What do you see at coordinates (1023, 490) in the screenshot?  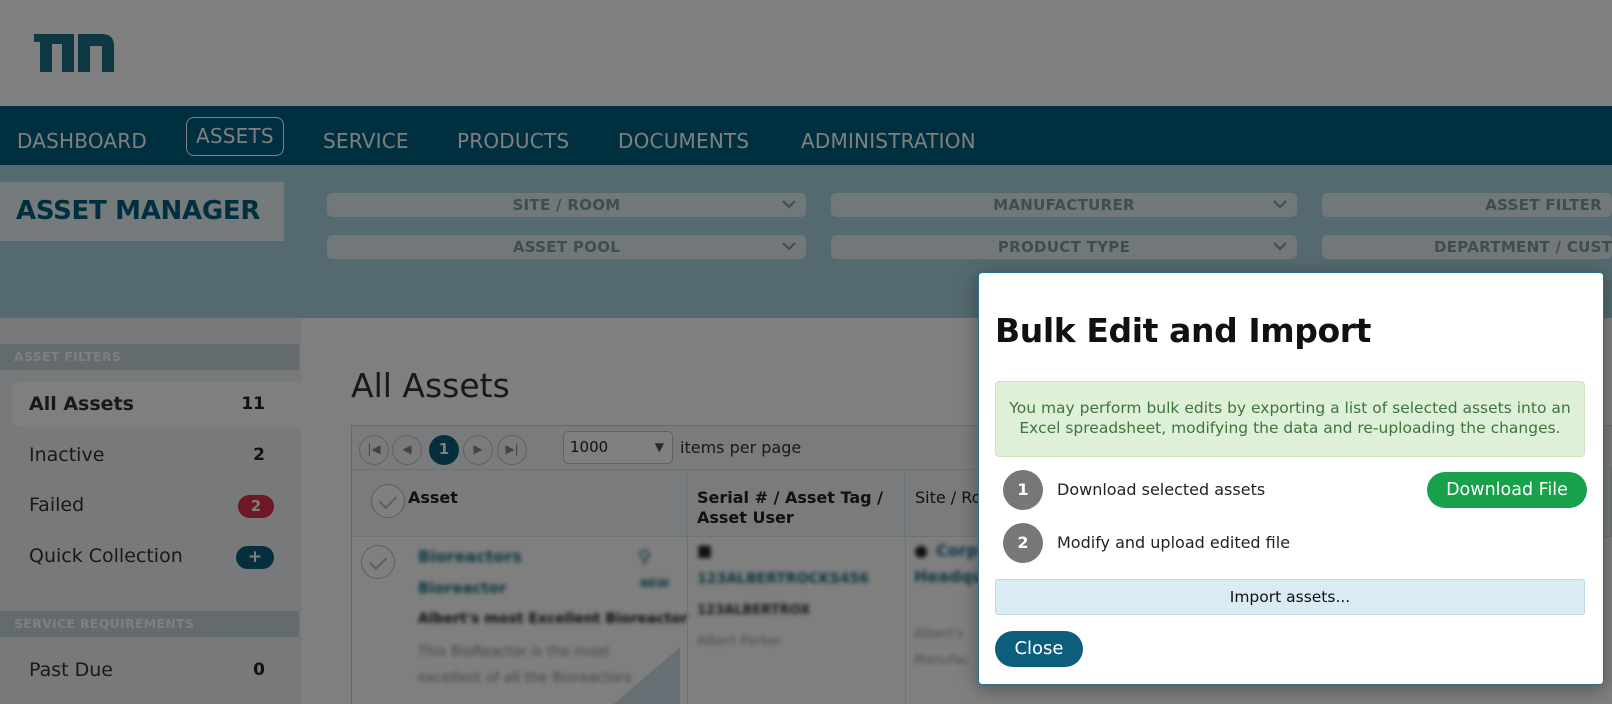 I see `step-number-1: 1` at bounding box center [1023, 490].